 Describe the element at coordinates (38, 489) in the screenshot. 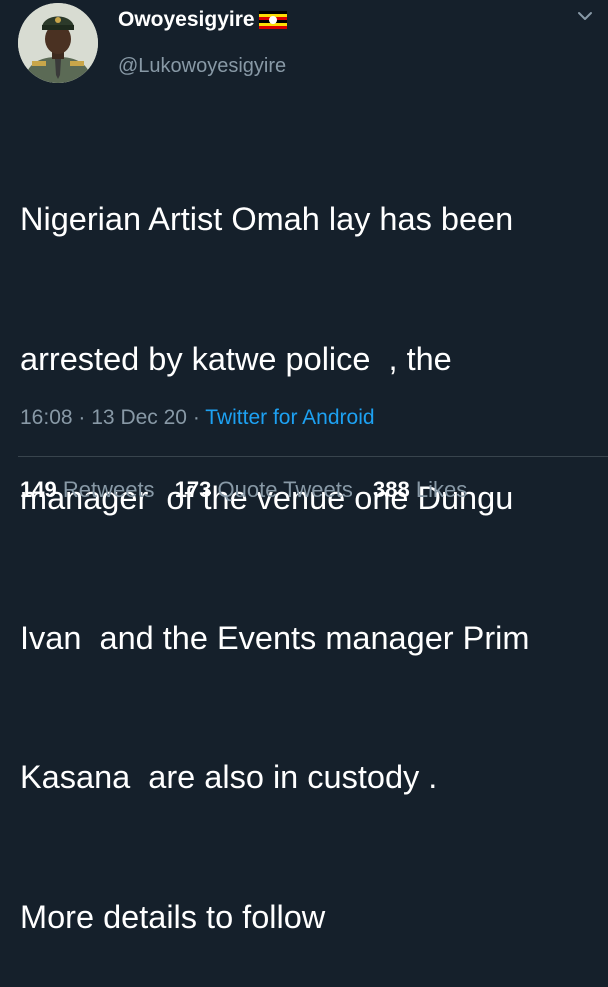

I see `retweets-count: 149` at that location.